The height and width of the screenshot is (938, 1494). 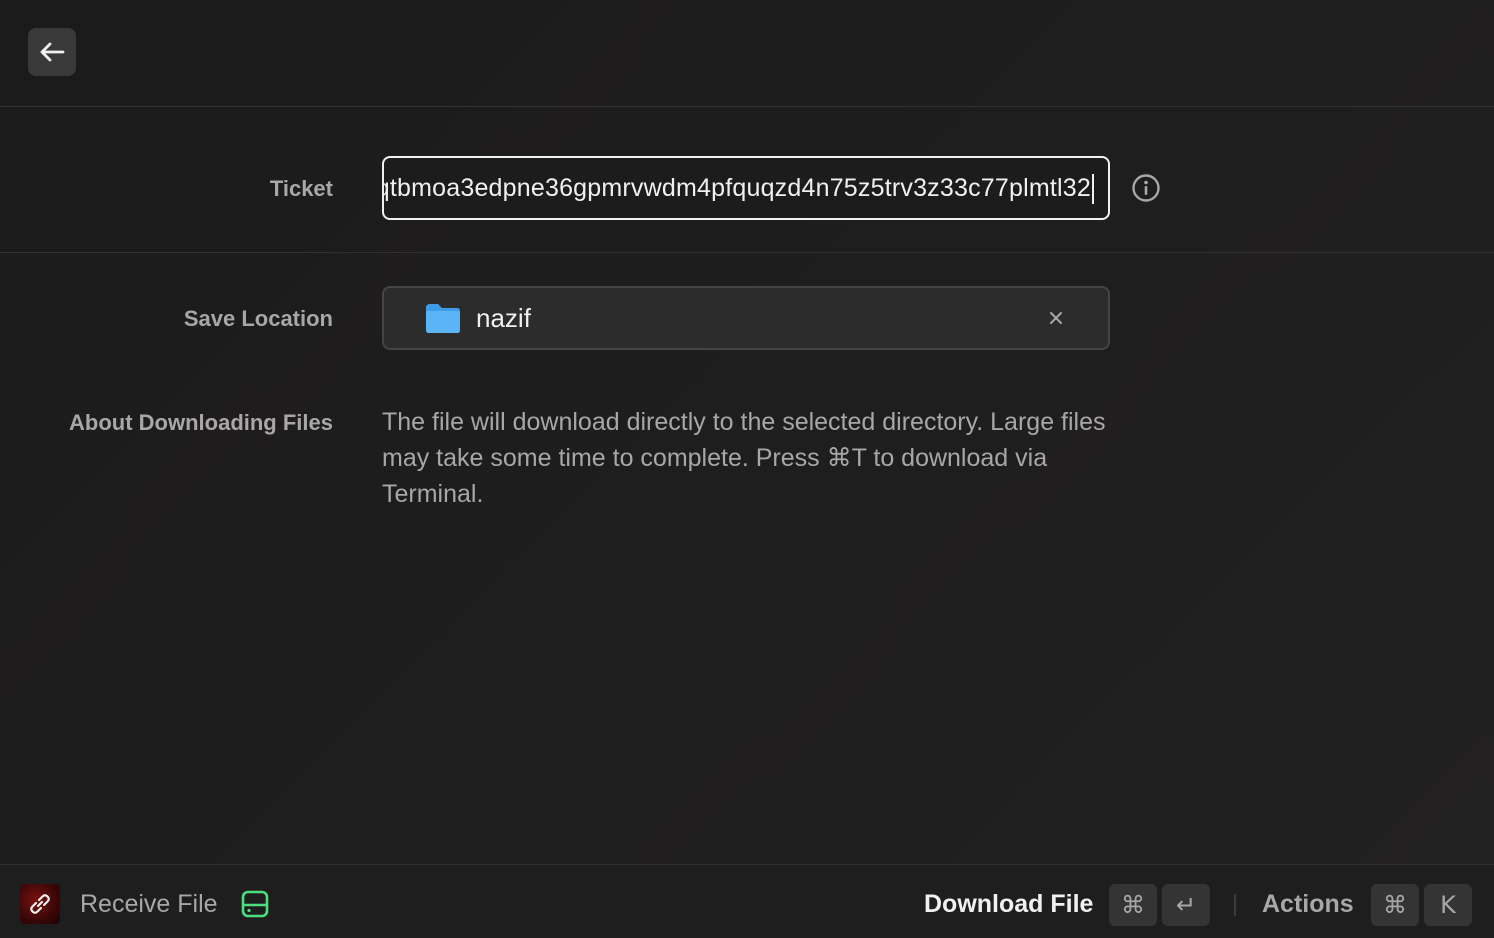 I want to click on shortcut-key-enter: ↵, so click(x=1186, y=905).